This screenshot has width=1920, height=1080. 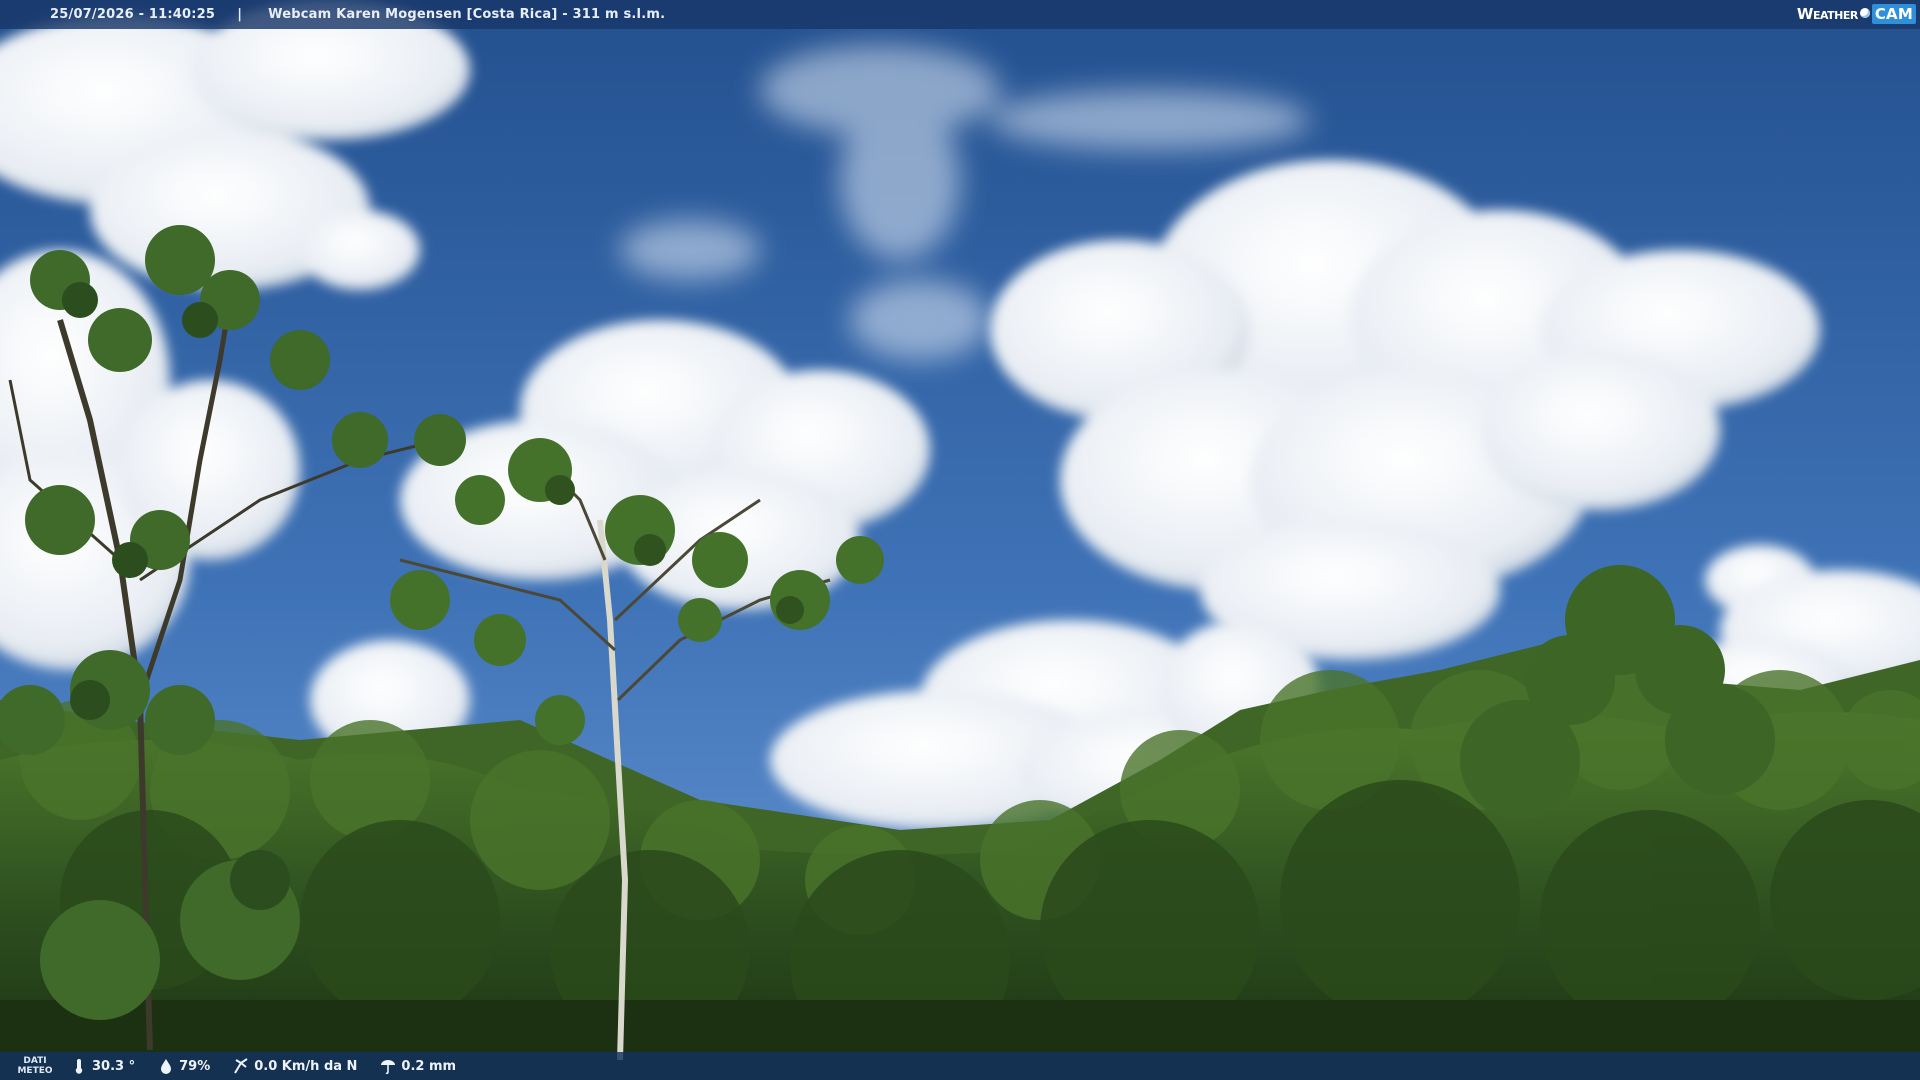 I want to click on temperature-value: 30.3 °, so click(x=114, y=1066).